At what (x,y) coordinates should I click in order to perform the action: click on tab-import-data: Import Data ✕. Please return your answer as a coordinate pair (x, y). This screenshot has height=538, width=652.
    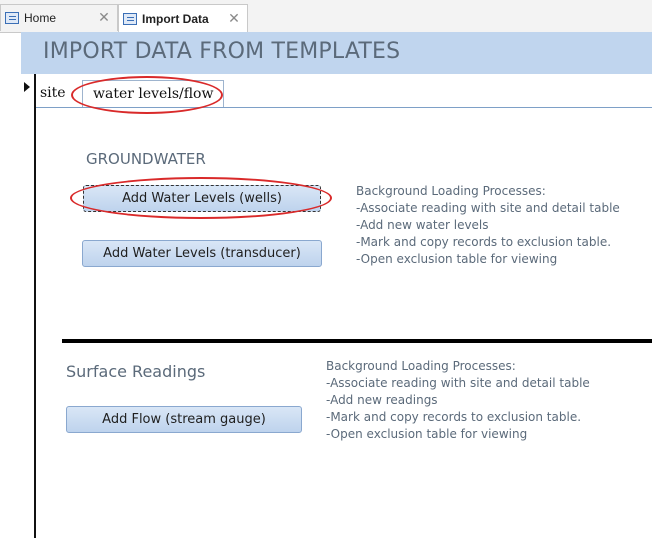
    Looking at the image, I should click on (183, 18).